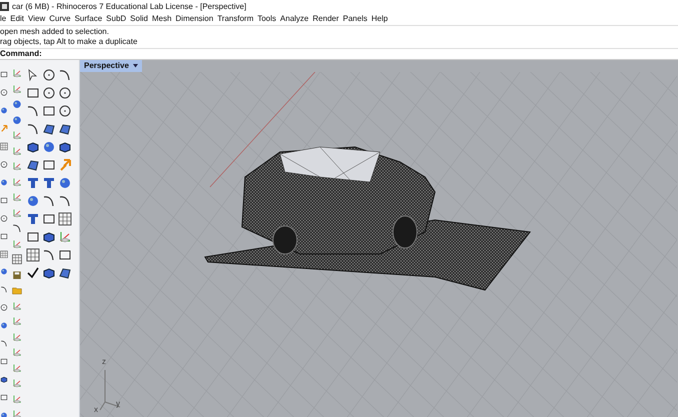  What do you see at coordinates (294, 19) in the screenshot?
I see `menu-item: Analyze` at bounding box center [294, 19].